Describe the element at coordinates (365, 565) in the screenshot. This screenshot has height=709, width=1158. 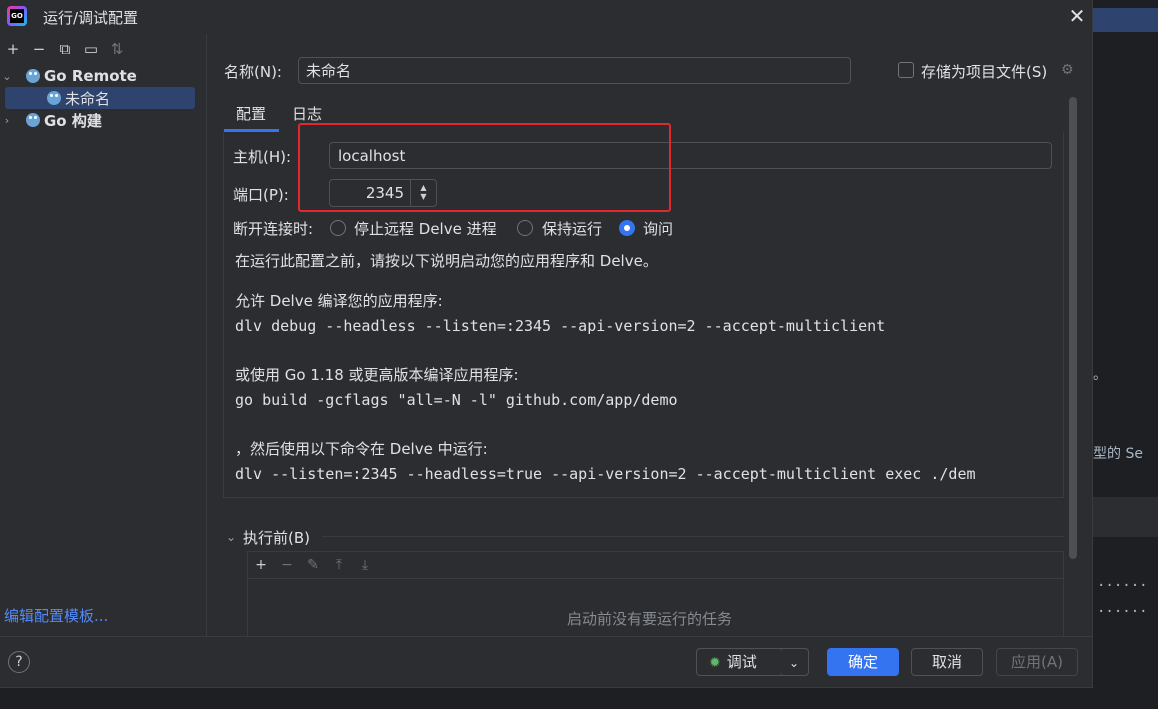
I see `move-down-icon: ⤓` at that location.